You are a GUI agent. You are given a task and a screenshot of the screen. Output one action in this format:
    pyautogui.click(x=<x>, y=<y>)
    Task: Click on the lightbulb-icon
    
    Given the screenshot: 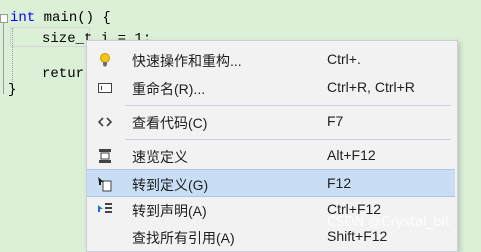 What is the action you would take?
    pyautogui.click(x=105, y=60)
    